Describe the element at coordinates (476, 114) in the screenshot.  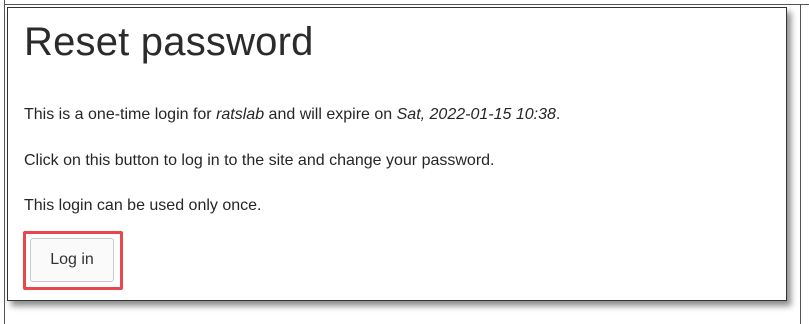
I see `expiry-datetime: Sat, 2022-01-15 10:38` at that location.